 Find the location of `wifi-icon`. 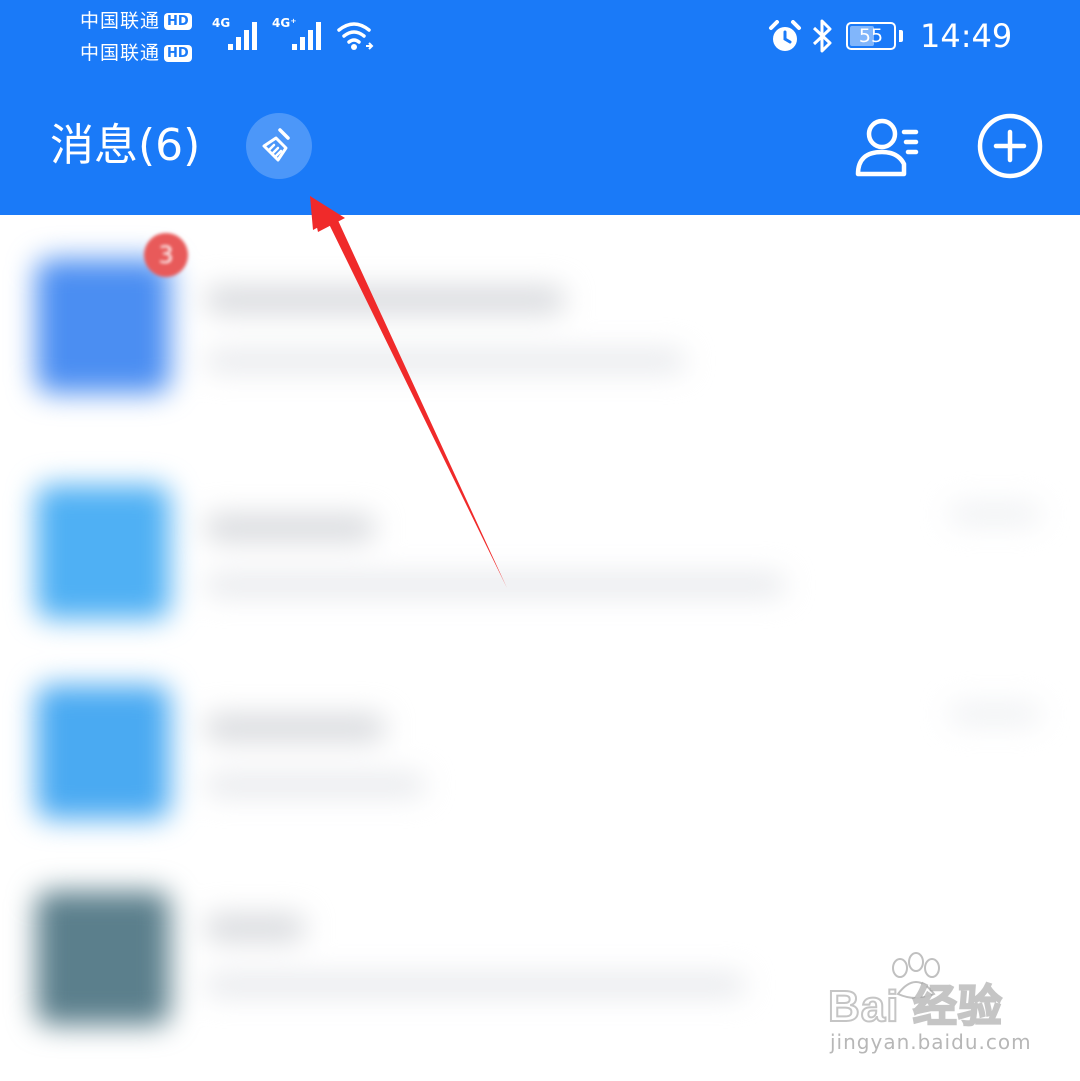

wifi-icon is located at coordinates (355, 36).